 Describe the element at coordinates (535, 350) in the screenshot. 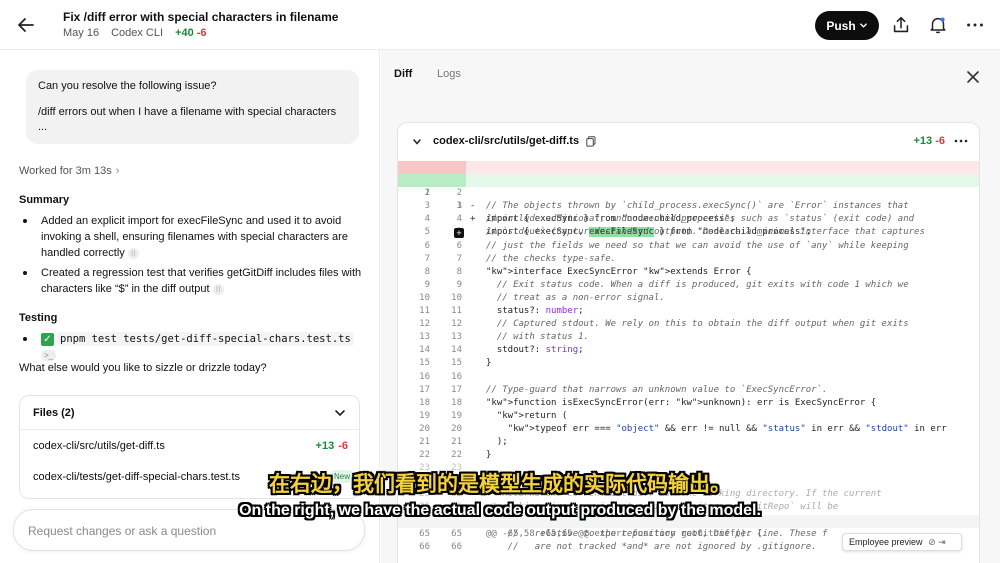

I see `code-text: stdout?: string;` at that location.